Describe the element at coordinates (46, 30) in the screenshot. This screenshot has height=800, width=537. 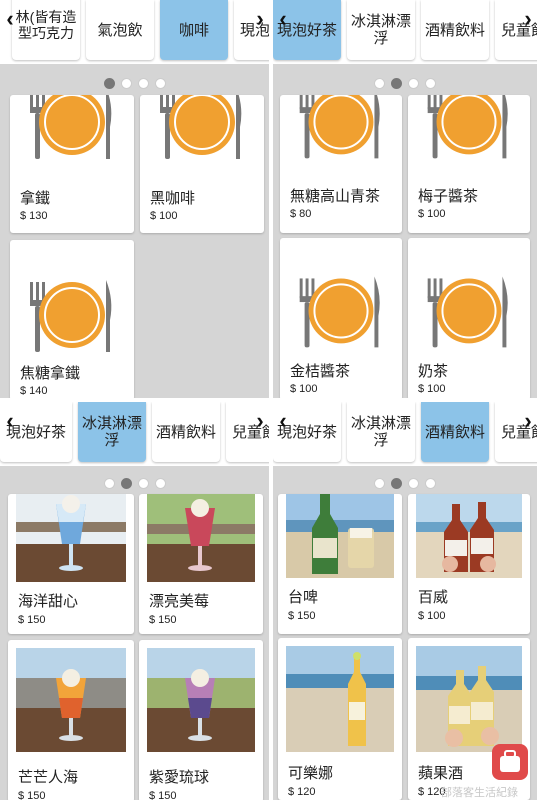
I see `tab-ice-cream-chocolate: 林(皆有造型巧克力` at that location.